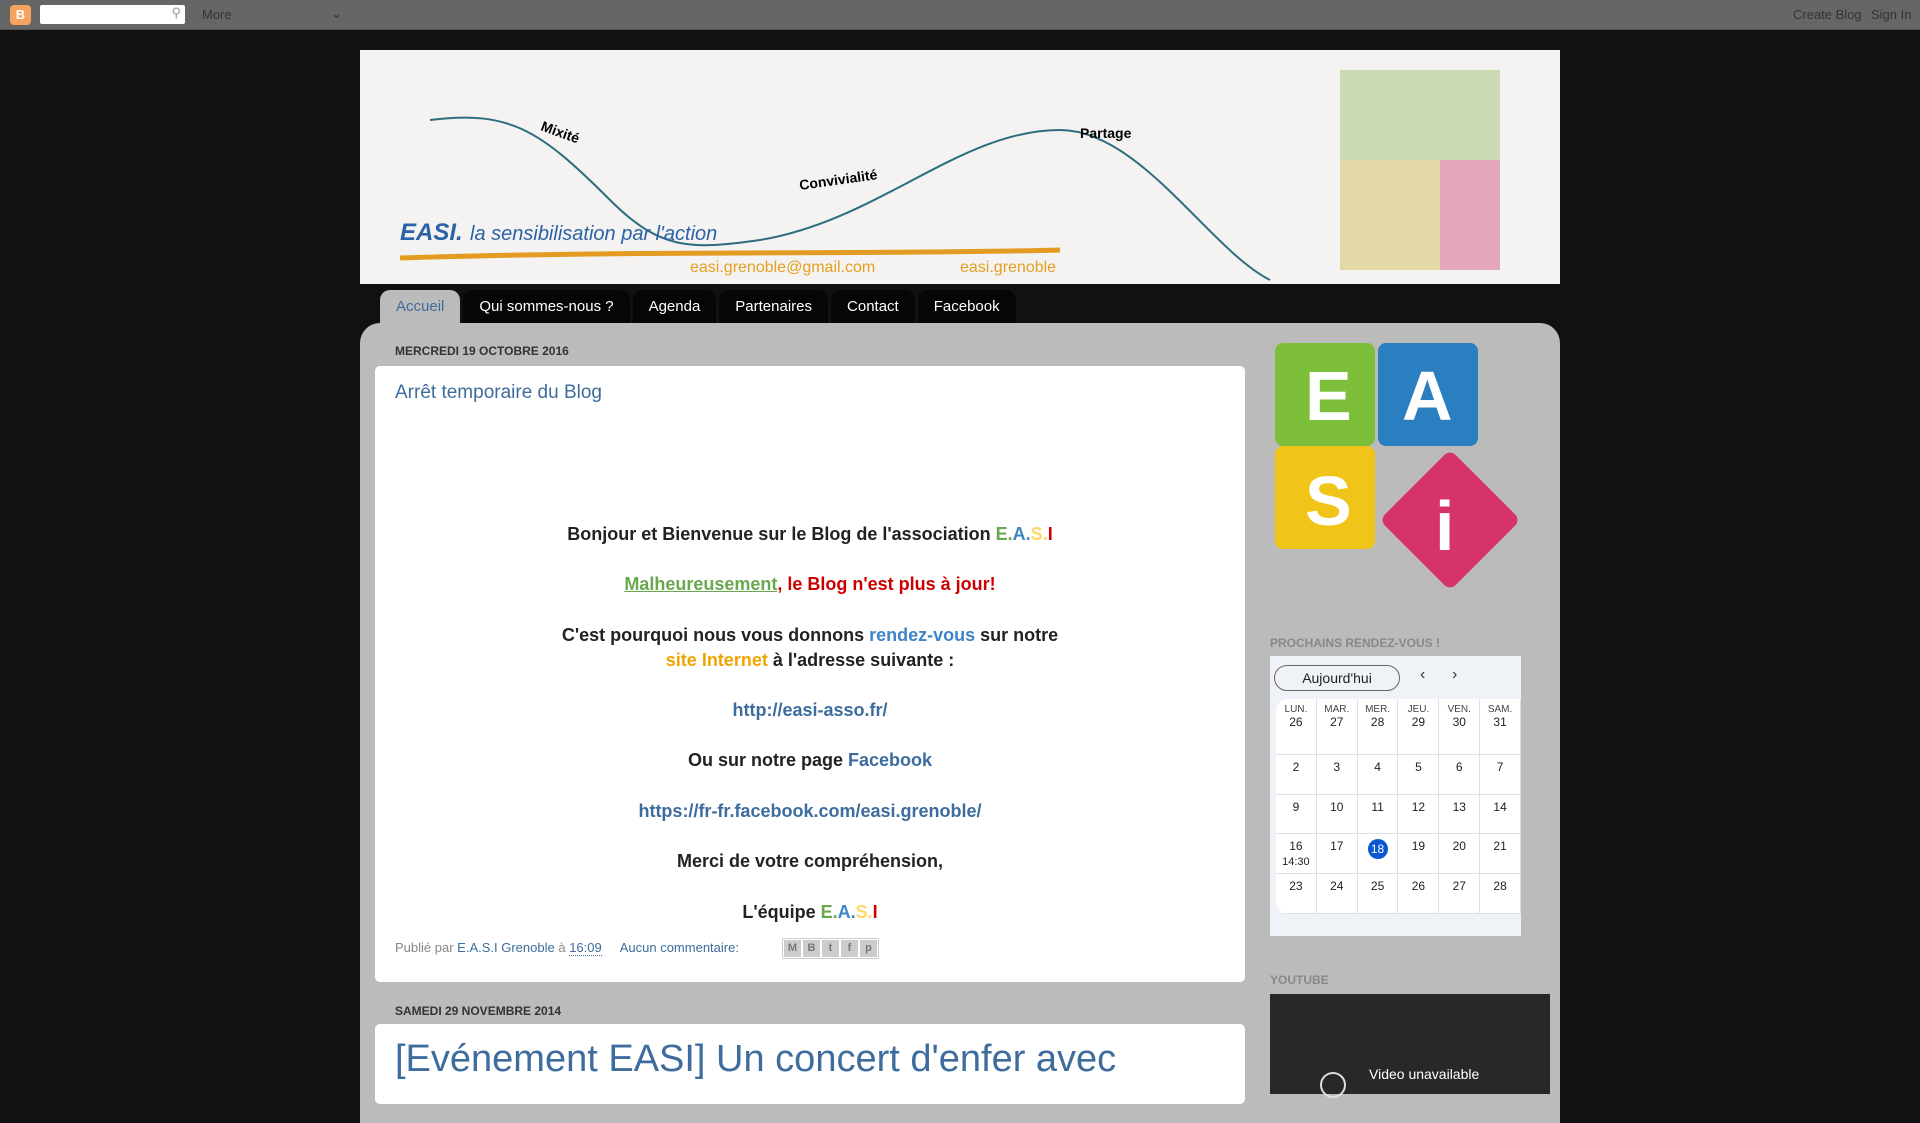 This screenshot has height=1123, width=1920. Describe the element at coordinates (1378, 727) in the screenshot. I see `calendar-day: MER. 28` at that location.